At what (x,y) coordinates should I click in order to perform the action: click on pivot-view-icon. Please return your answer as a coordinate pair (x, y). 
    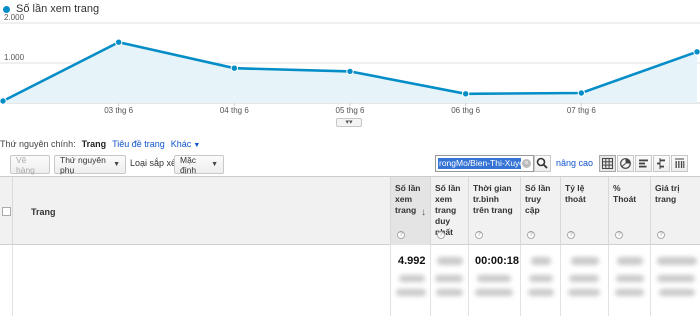
    Looking at the image, I should click on (680, 163).